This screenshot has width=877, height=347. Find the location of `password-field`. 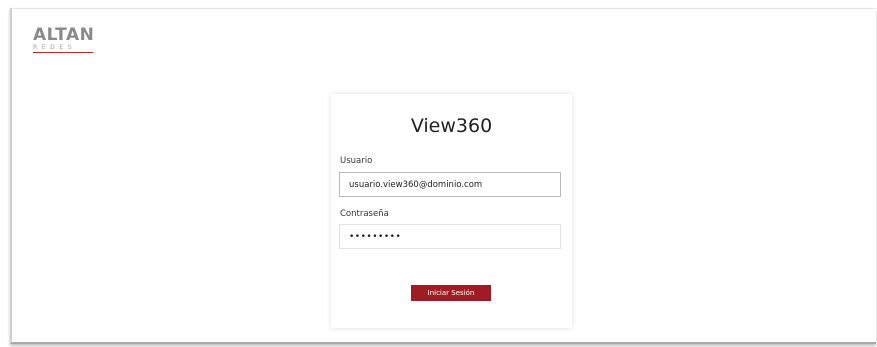

password-field is located at coordinates (450, 236).